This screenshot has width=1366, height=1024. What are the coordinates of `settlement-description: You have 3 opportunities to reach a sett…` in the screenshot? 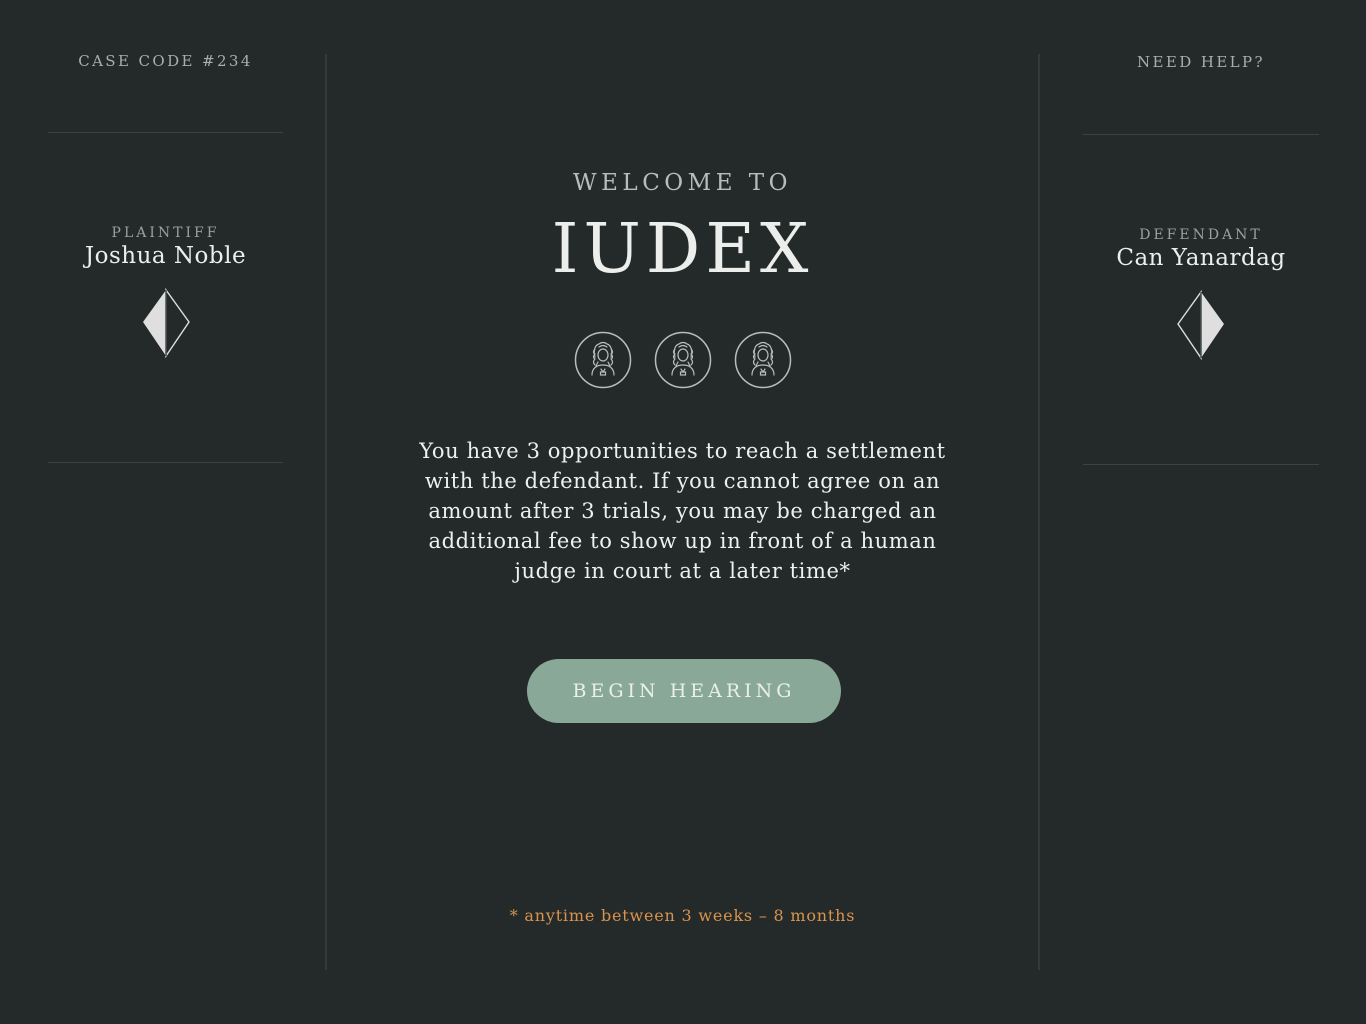 It's located at (682, 511).